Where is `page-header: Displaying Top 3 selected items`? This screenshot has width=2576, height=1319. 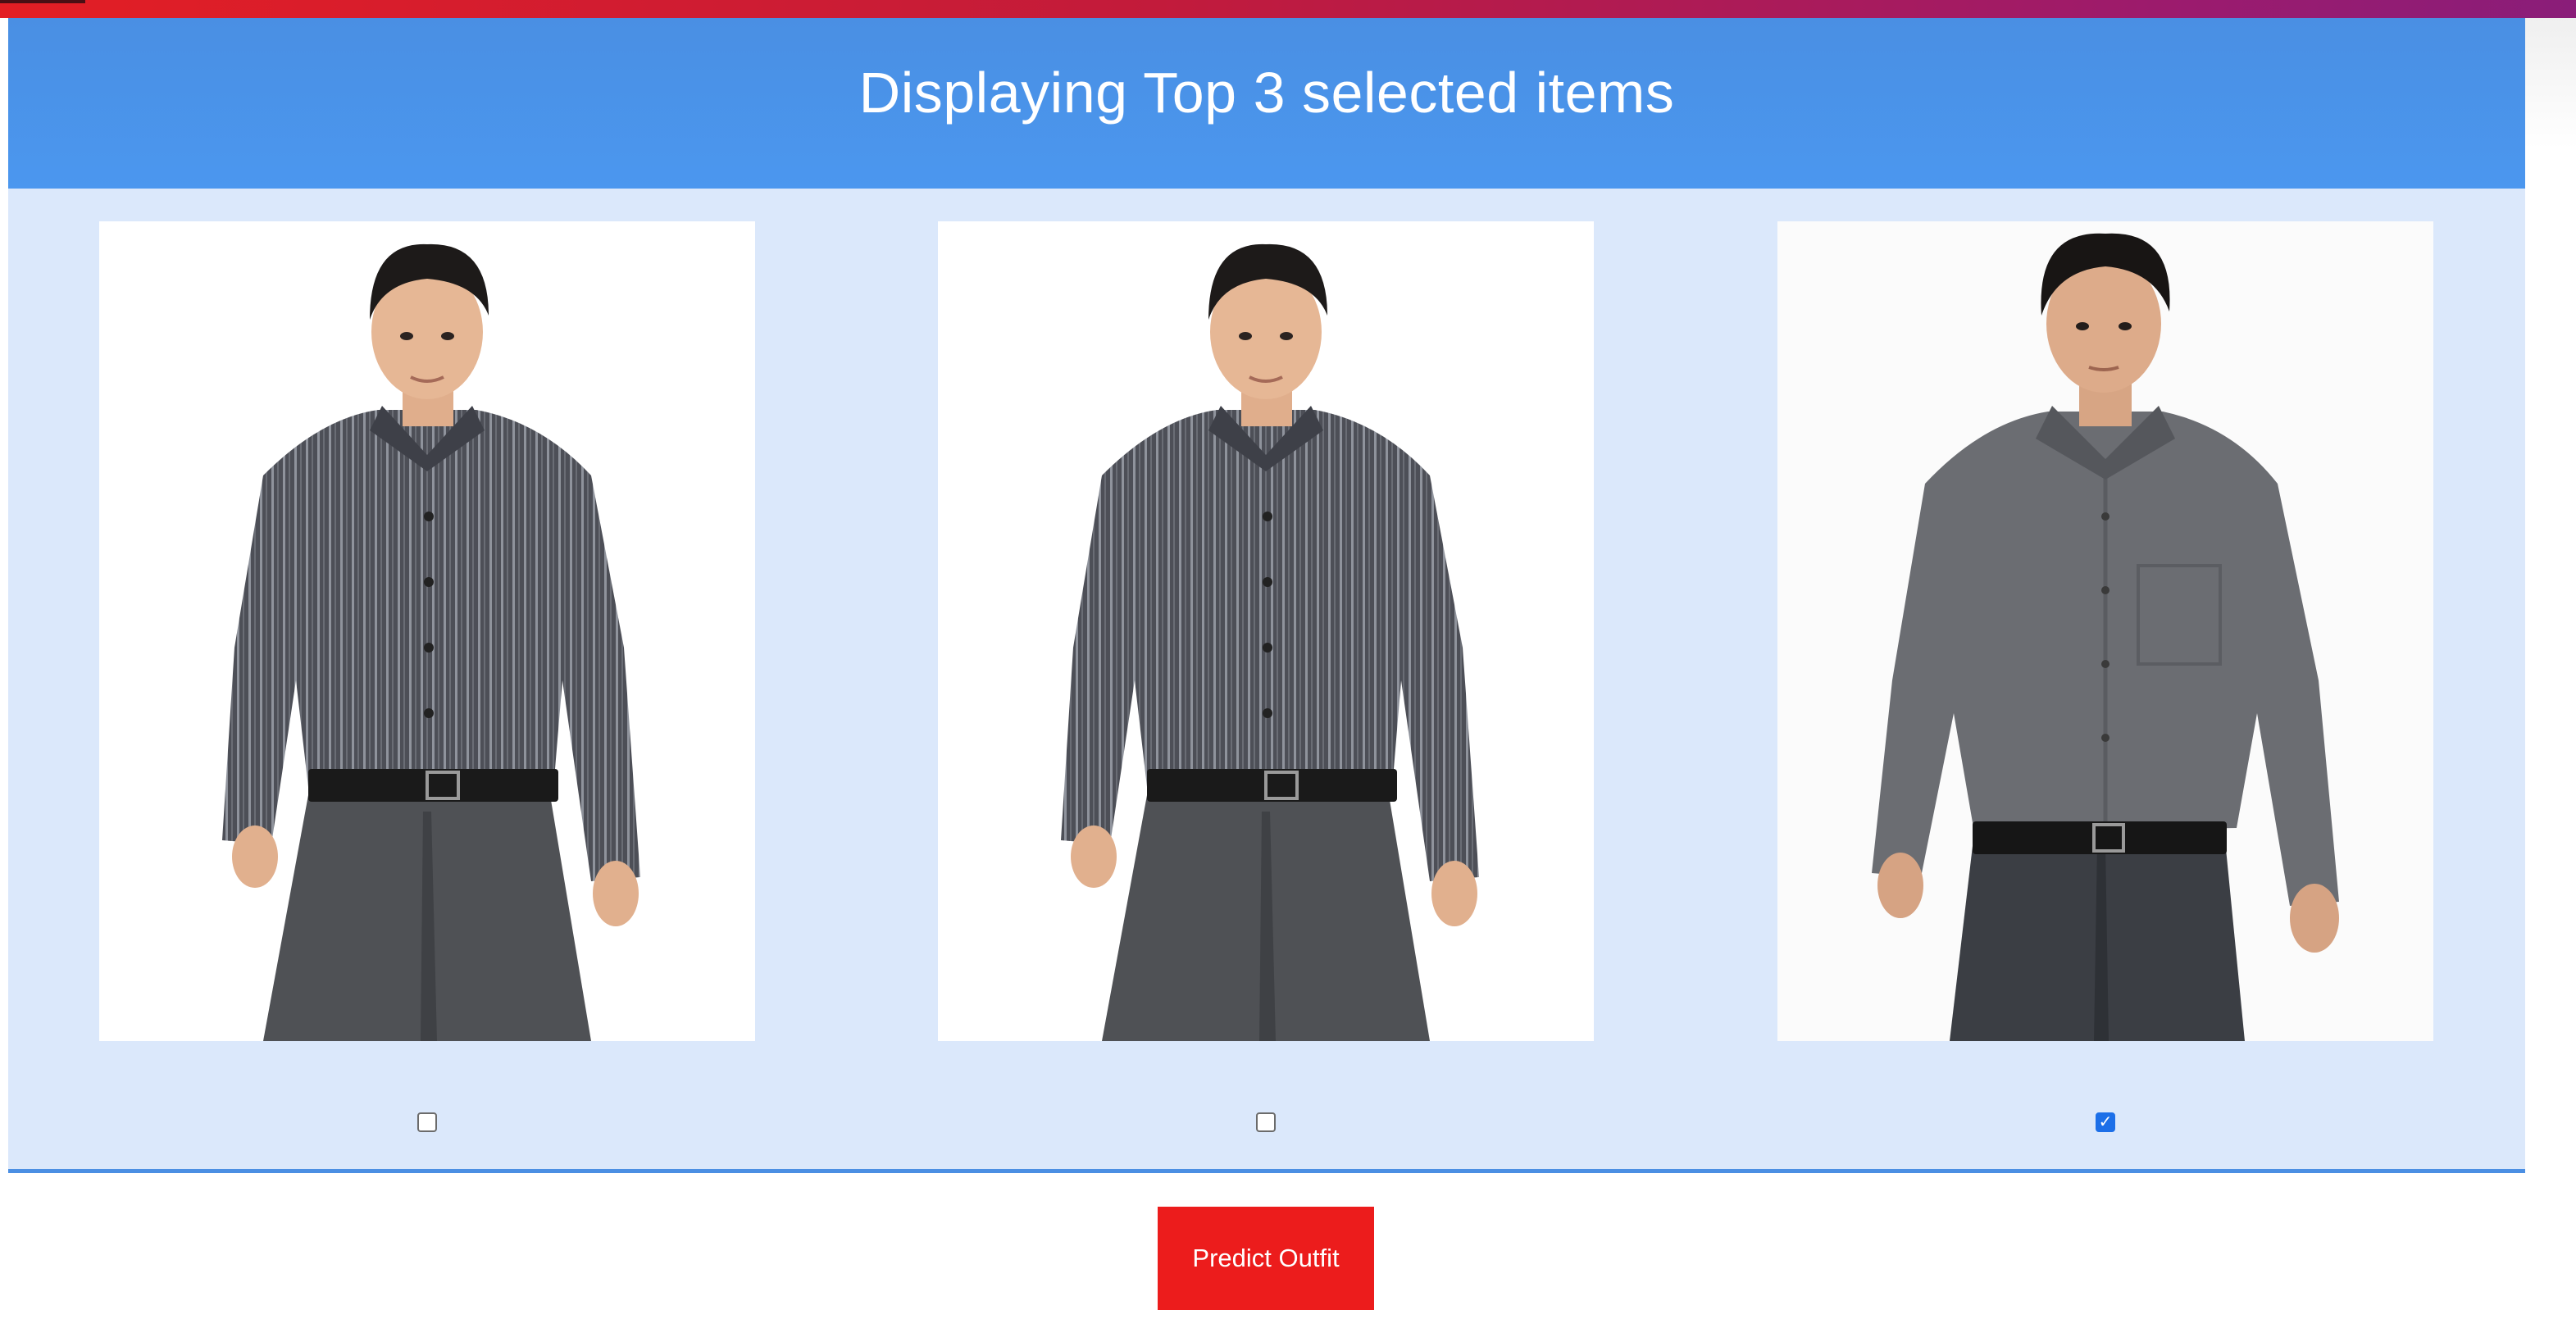 page-header: Displaying Top 3 selected items is located at coordinates (1267, 104).